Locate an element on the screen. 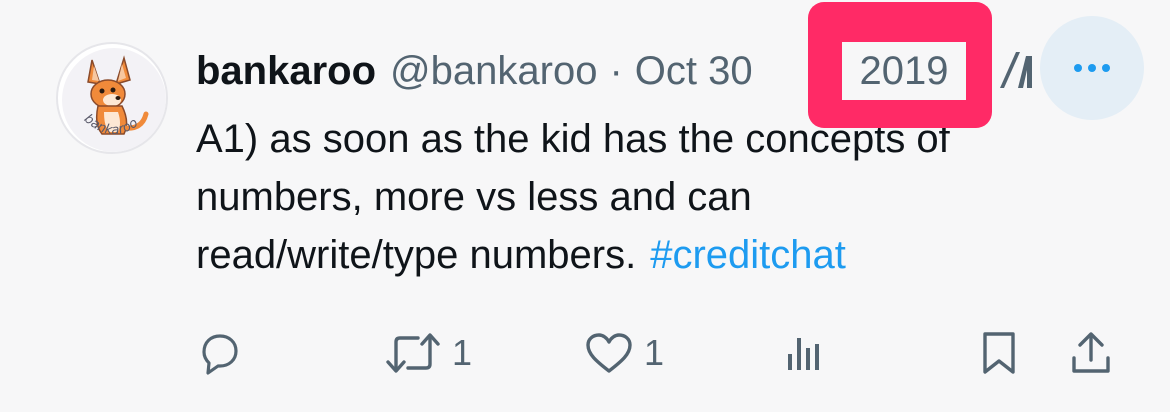  like-button: 1 is located at coordinates (624, 353).